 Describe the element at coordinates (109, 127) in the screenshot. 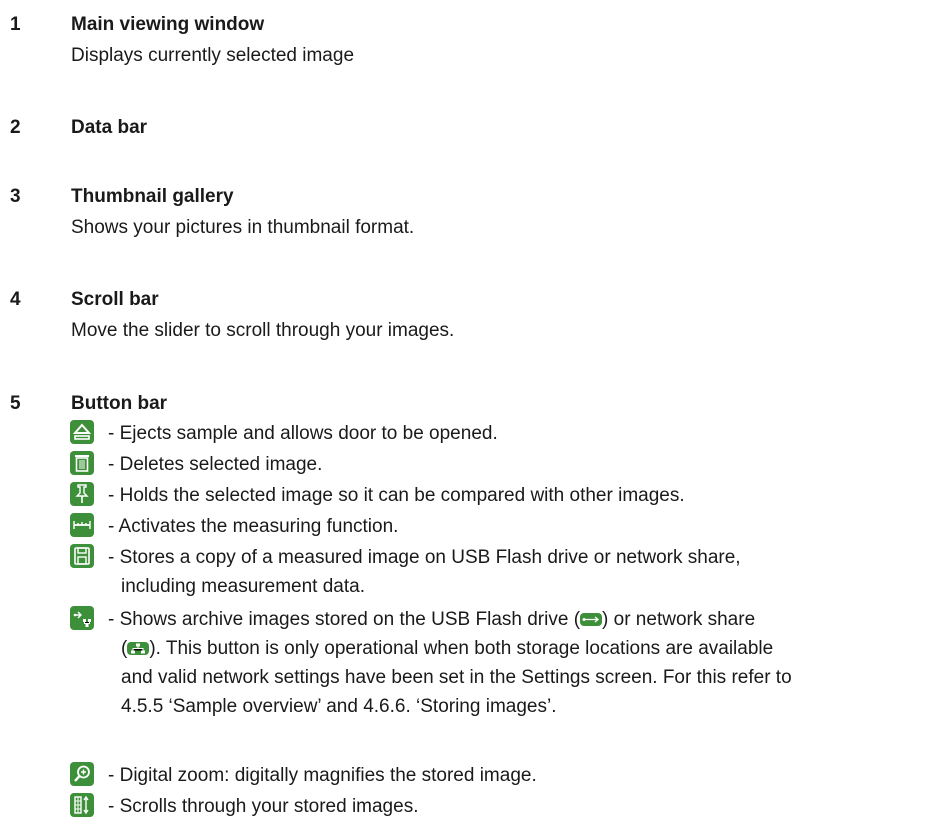

I see `section-title: Data bar` at that location.